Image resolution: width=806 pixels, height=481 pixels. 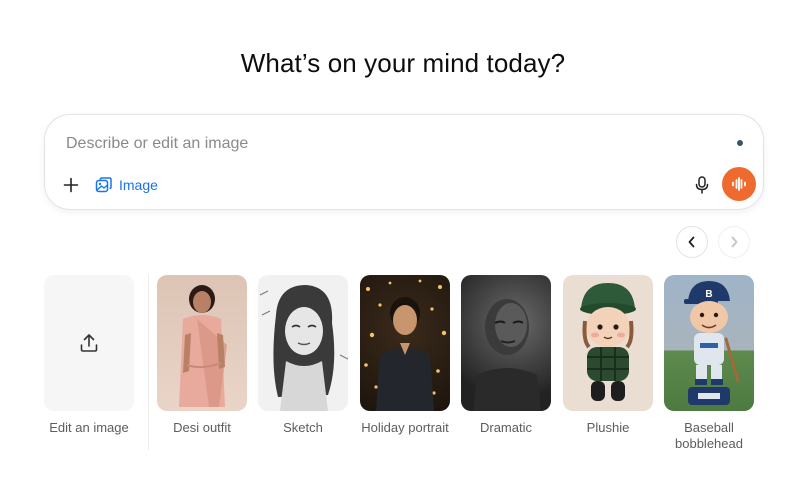 I want to click on style-card-label: Desi outfit, so click(x=202, y=427).